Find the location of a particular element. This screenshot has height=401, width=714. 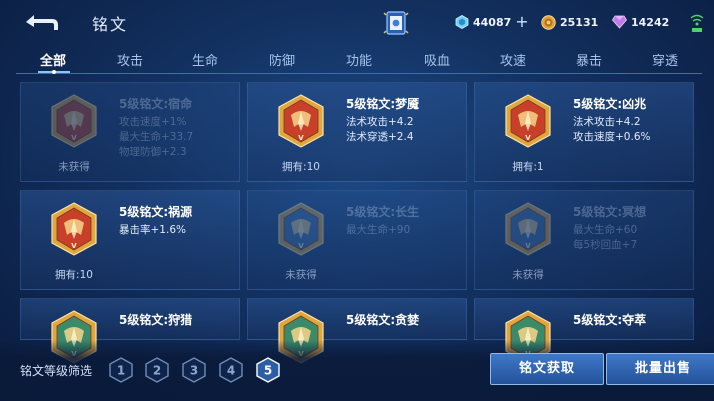

inscription-name: 5级铭文:狩猎 is located at coordinates (156, 320).